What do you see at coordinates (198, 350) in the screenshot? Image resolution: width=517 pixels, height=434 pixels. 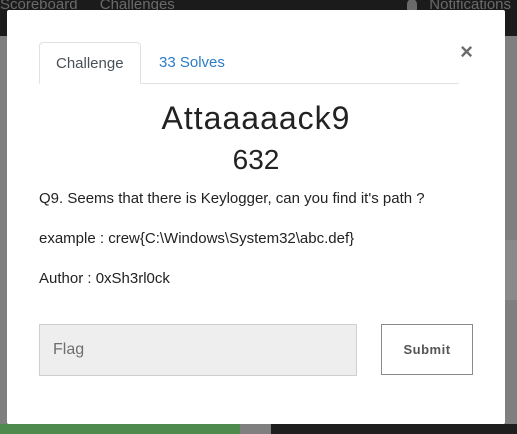 I see `flag-input` at bounding box center [198, 350].